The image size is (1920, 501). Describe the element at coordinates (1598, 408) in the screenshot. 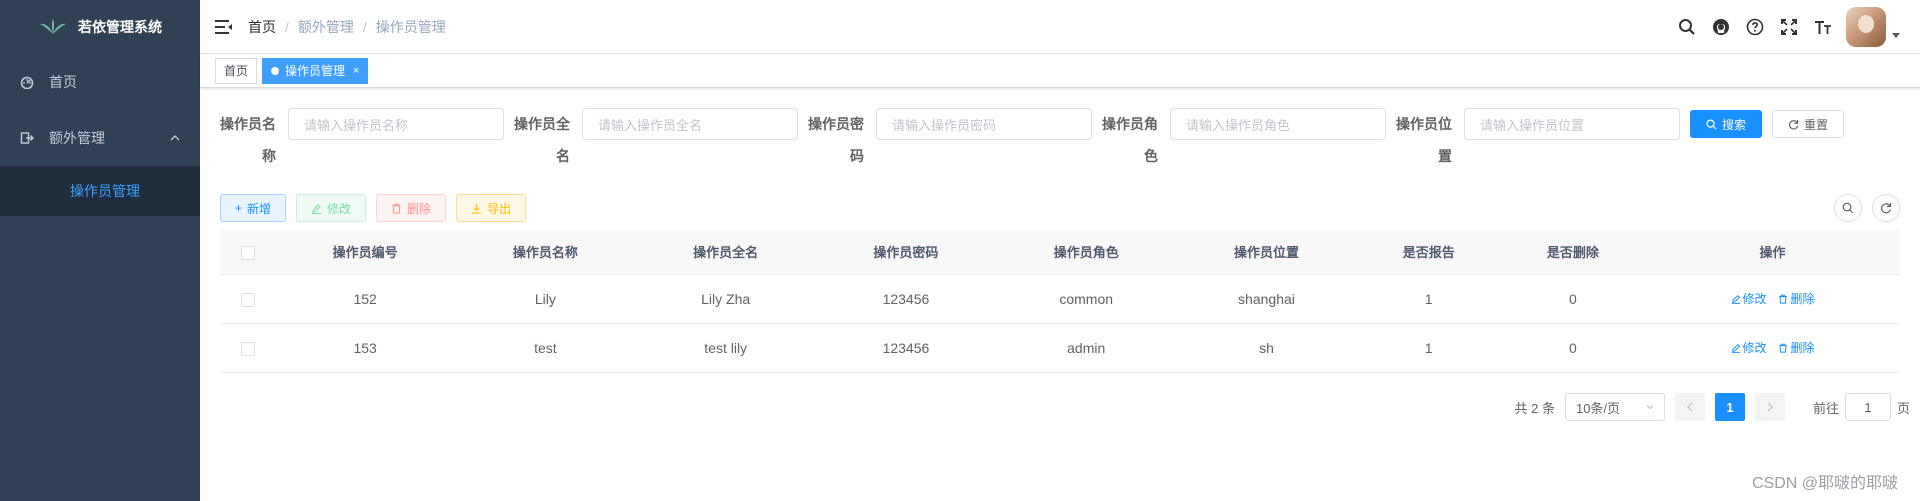

I see `page-size-value: 10条/页` at that location.